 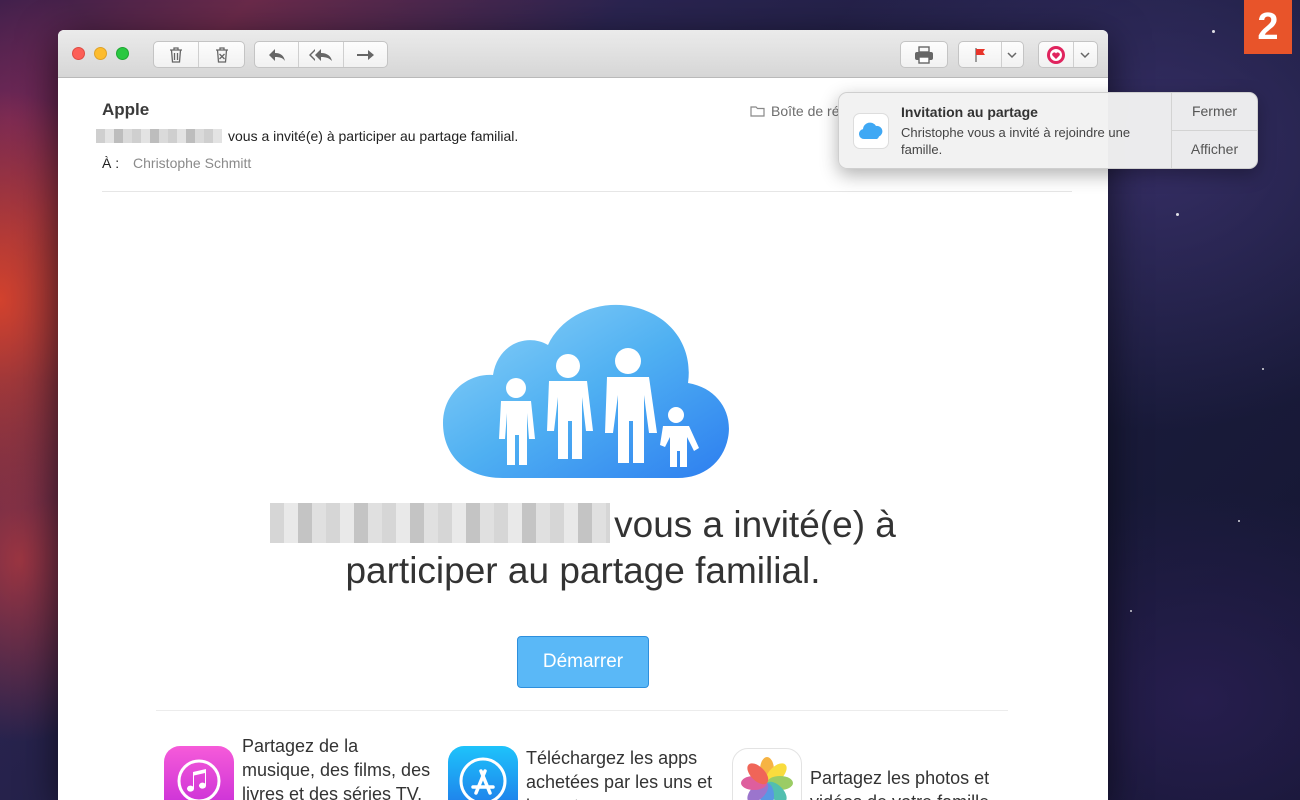 I want to click on minimize-window-button, so click(x=100, y=53).